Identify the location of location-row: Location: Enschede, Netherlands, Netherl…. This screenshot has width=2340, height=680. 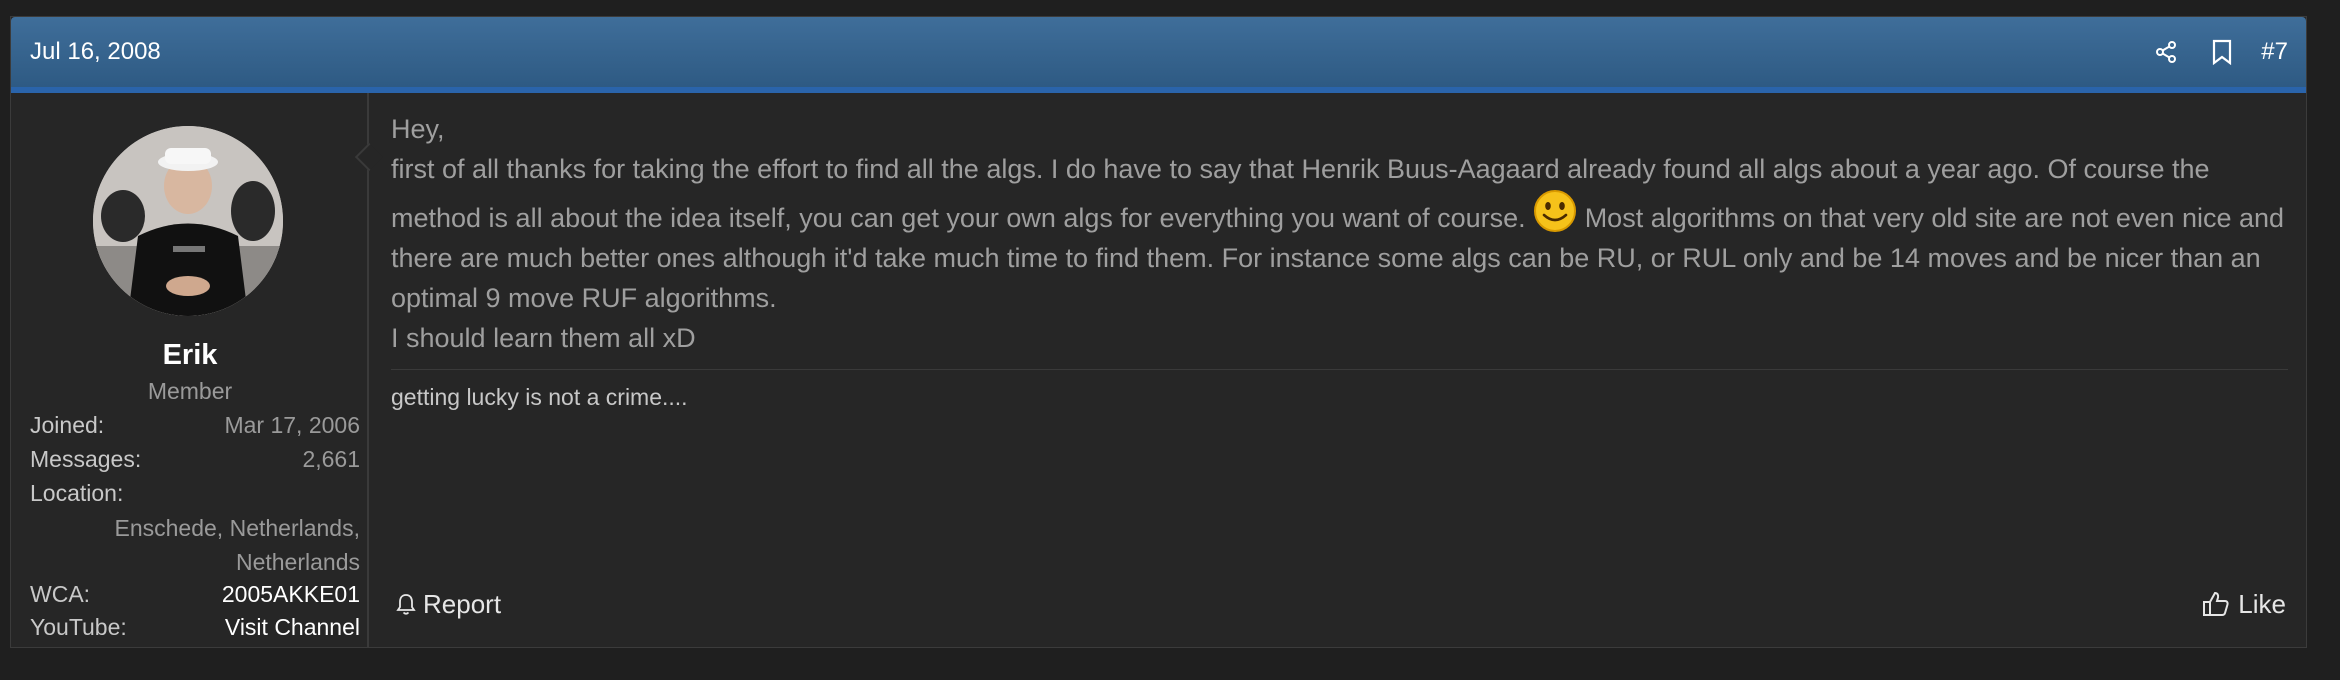
(195, 527).